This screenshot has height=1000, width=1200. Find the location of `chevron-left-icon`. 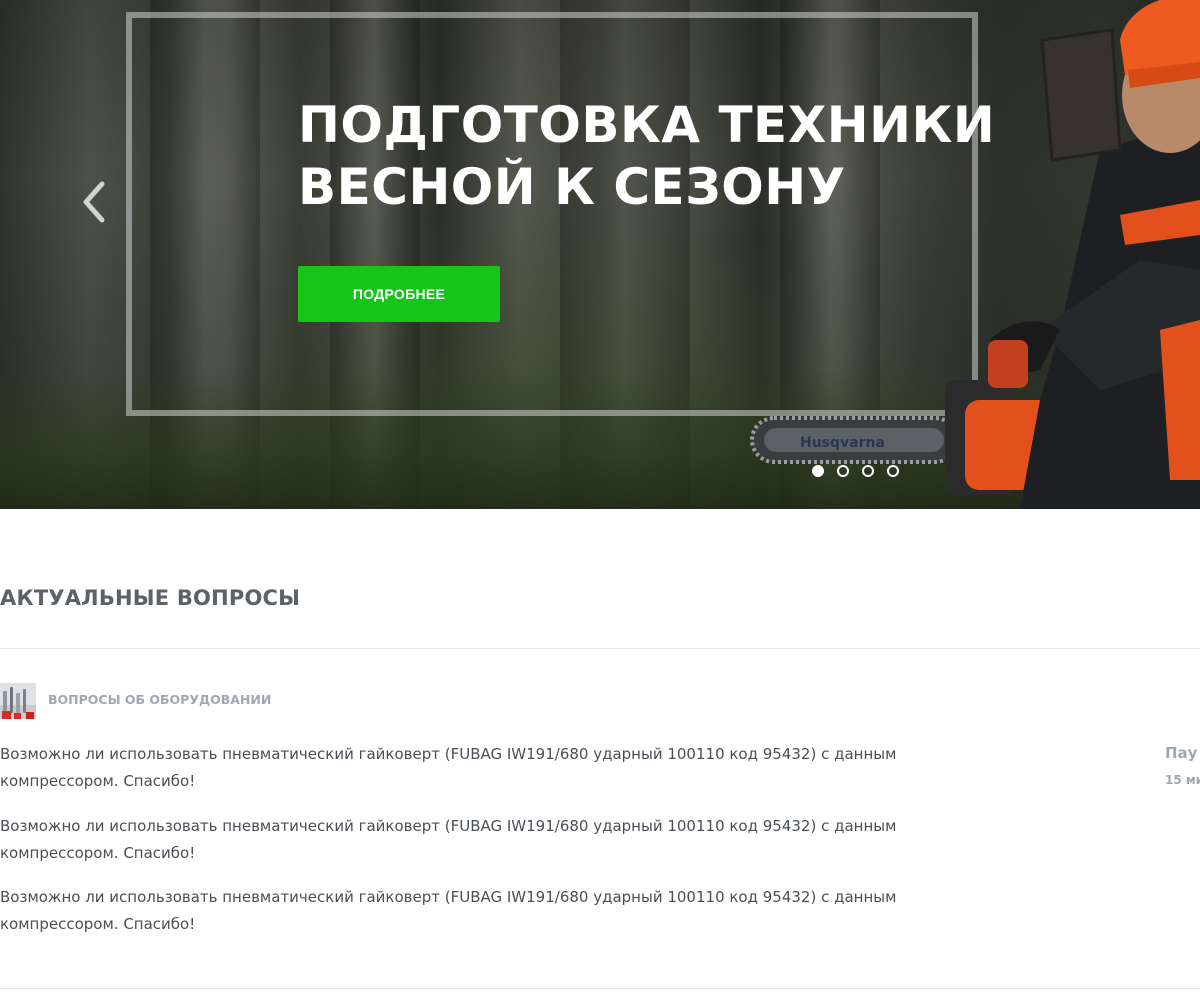

chevron-left-icon is located at coordinates (94, 202).